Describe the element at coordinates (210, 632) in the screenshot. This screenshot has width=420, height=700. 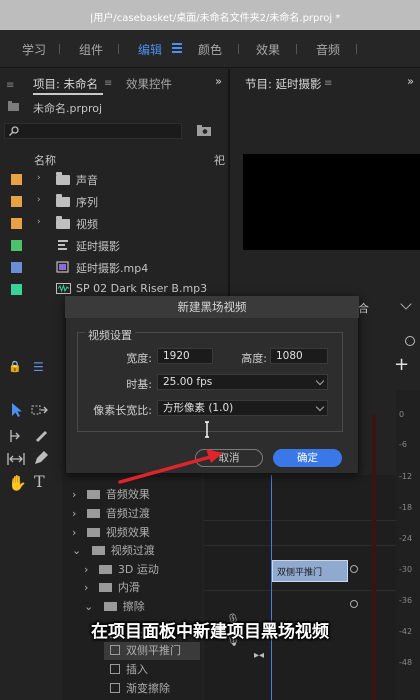
I see `subtitle-caption: 在项目面板中新建项目黑场视频` at that location.